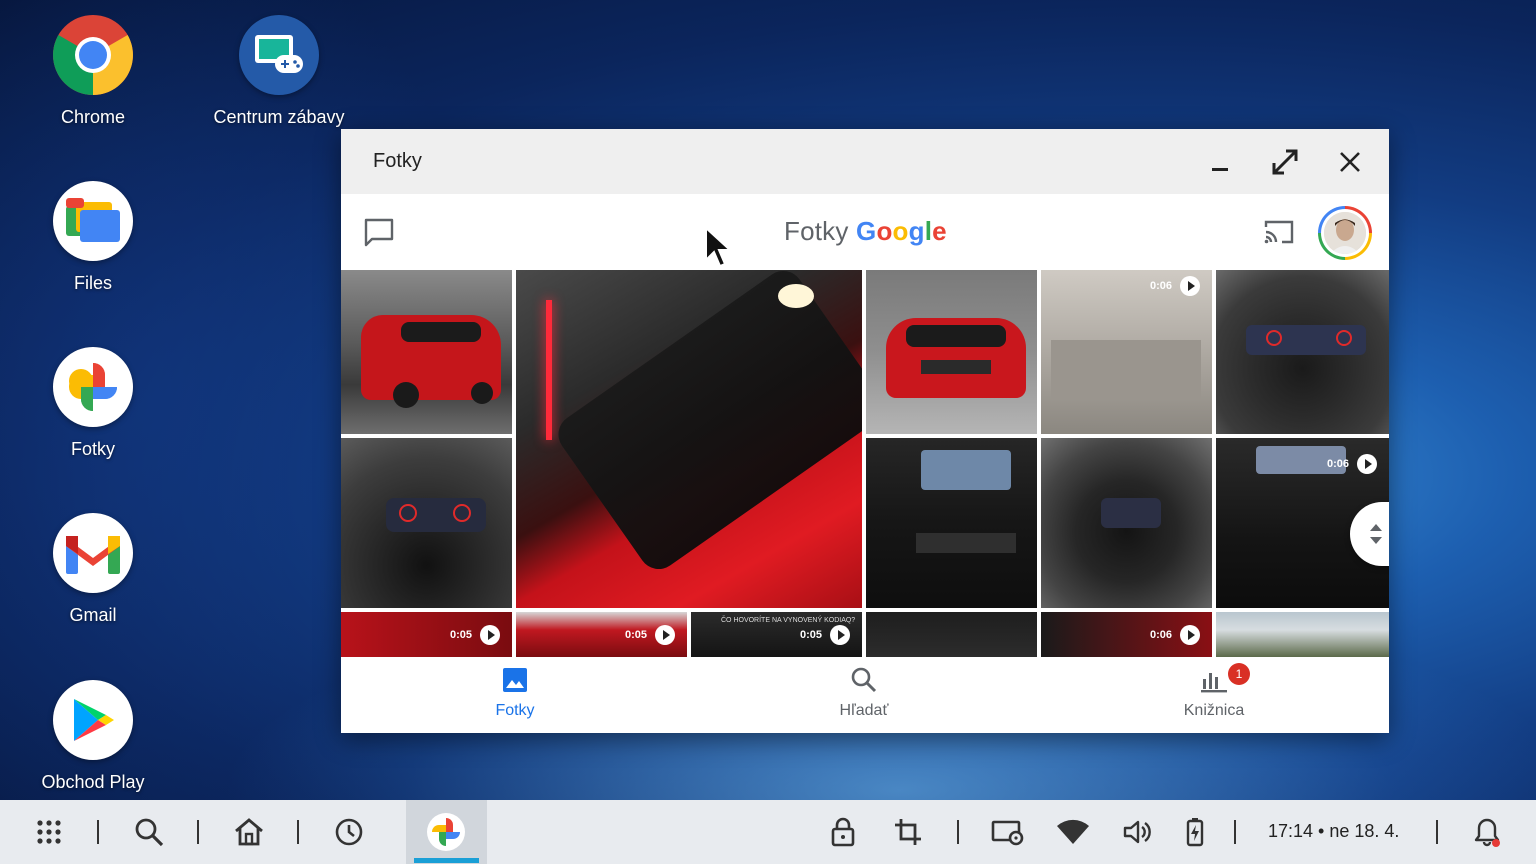 Image resolution: width=1536 pixels, height=864 pixels. I want to click on recents-button, so click(349, 832).